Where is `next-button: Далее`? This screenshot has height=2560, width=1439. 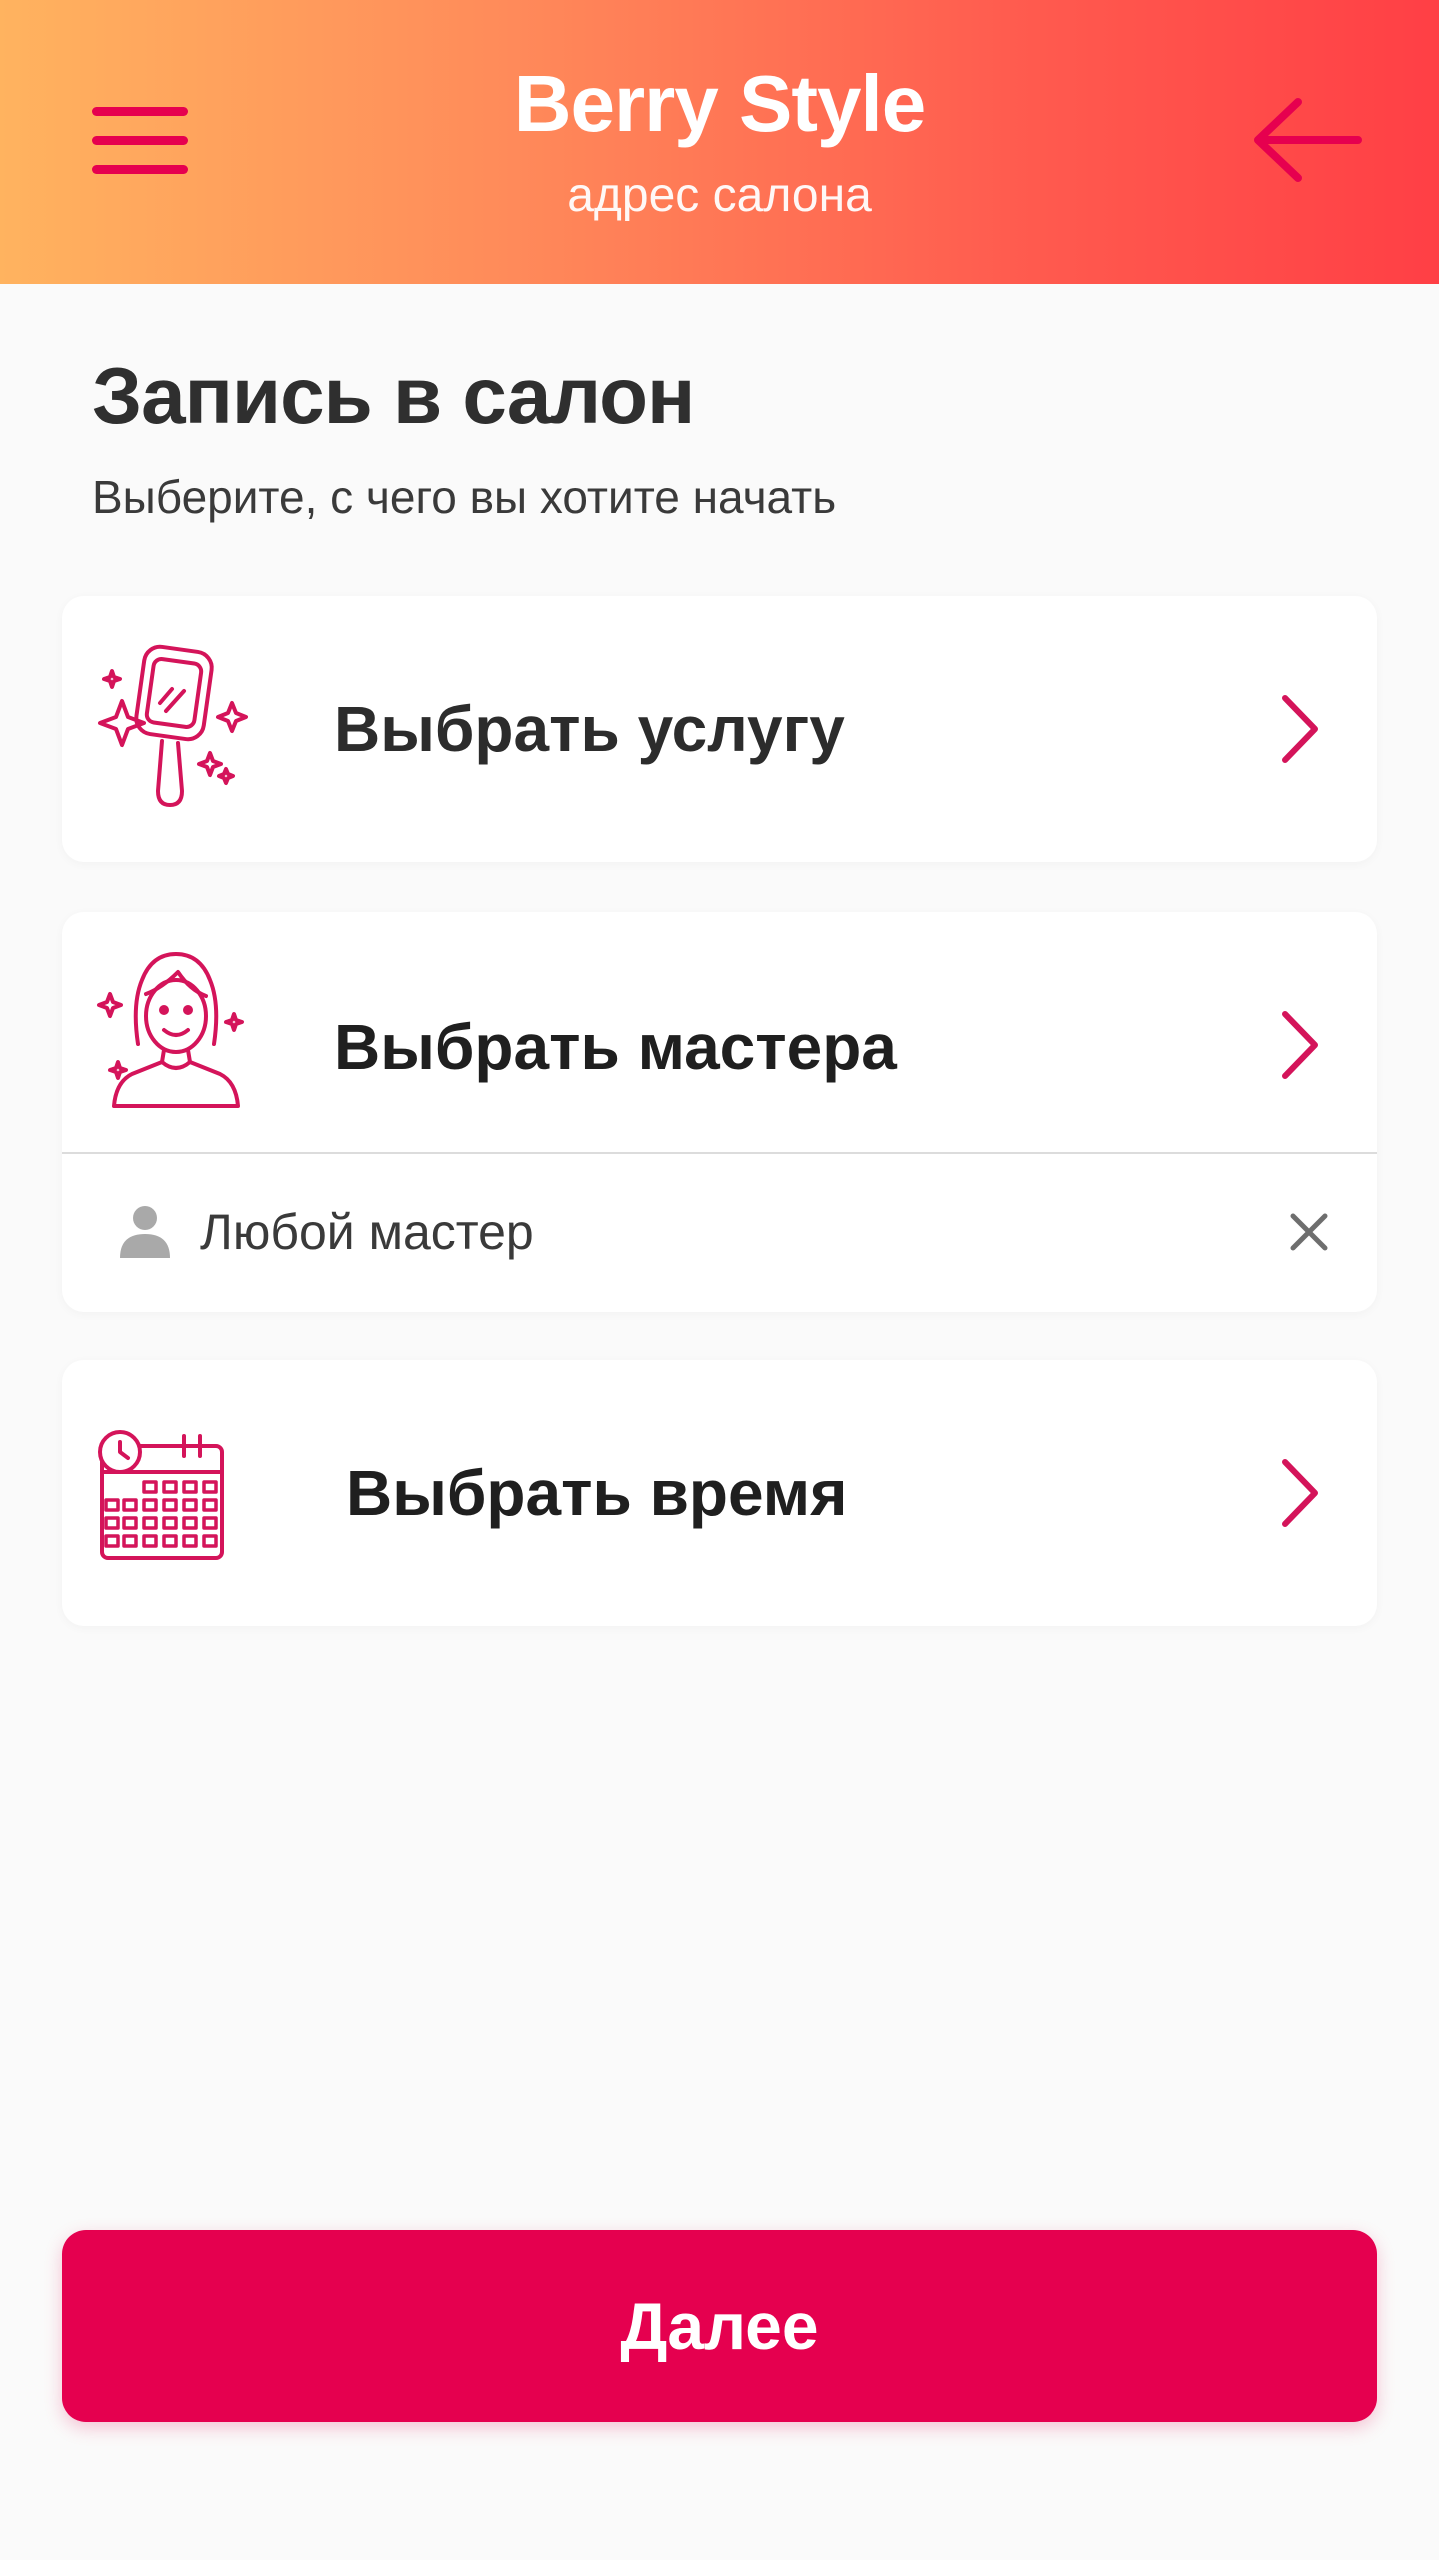 next-button: Далее is located at coordinates (719, 2326).